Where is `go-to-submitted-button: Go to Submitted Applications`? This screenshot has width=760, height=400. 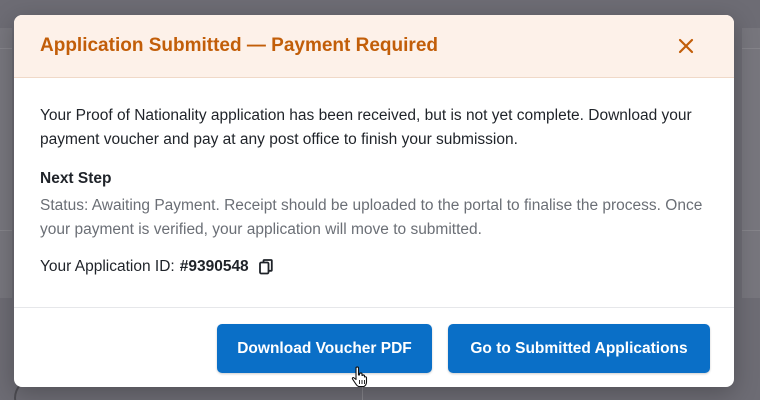 go-to-submitted-button: Go to Submitted Applications is located at coordinates (579, 348).